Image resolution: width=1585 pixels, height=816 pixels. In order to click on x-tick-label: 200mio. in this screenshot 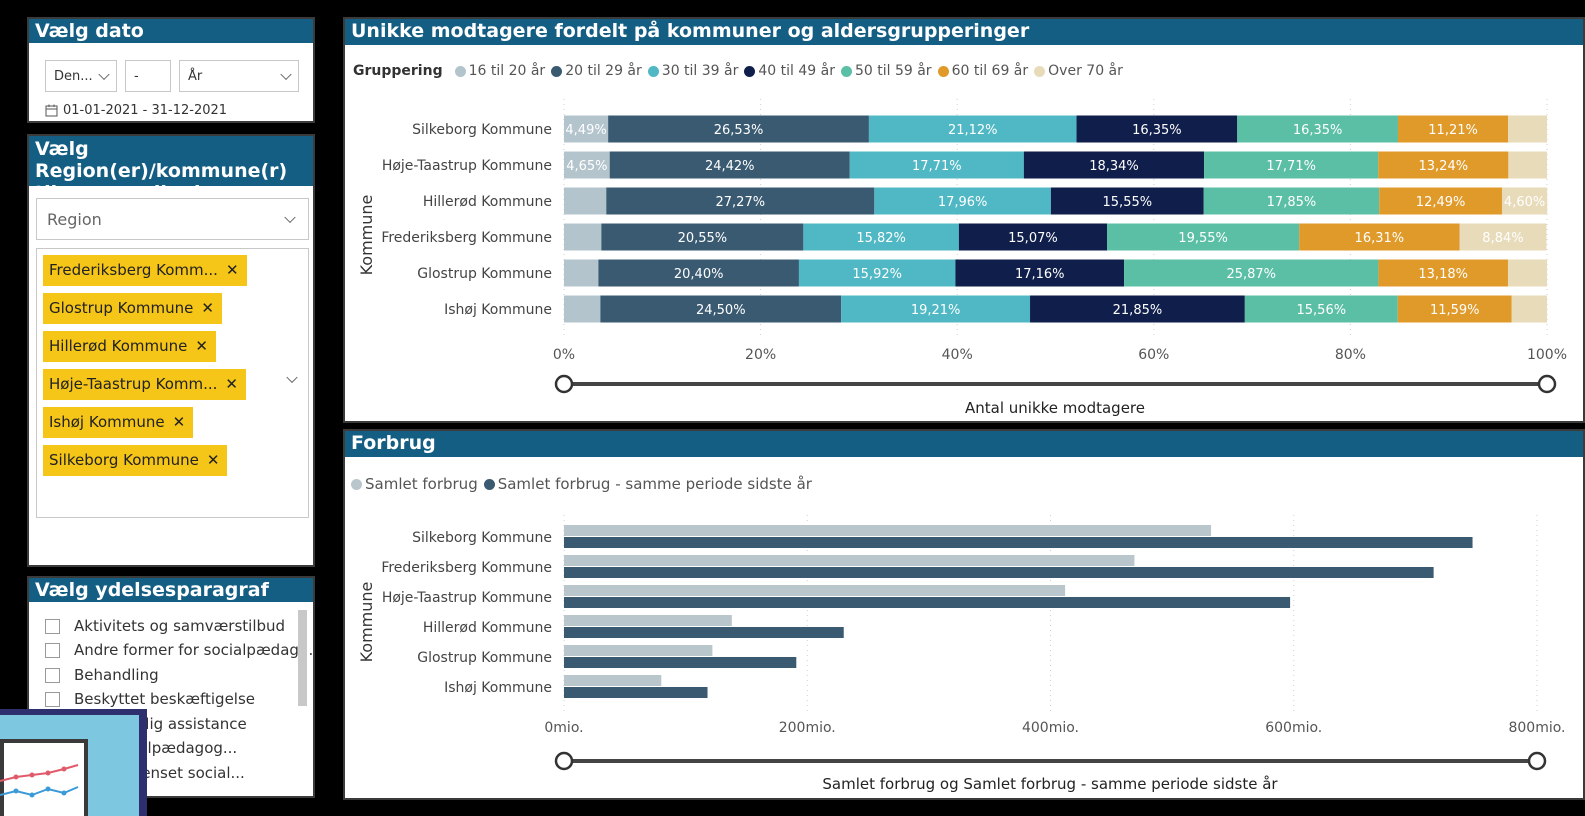, I will do `click(807, 728)`.